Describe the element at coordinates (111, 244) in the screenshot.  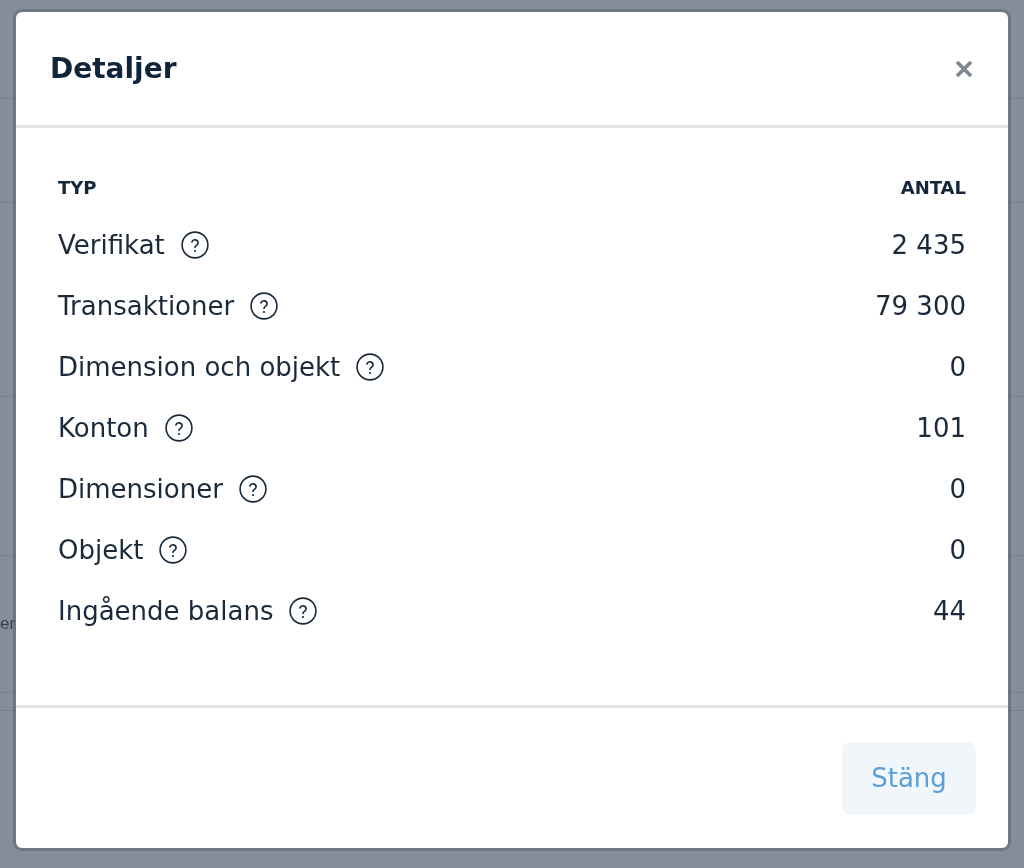
I see `type-label: Verifikat` at that location.